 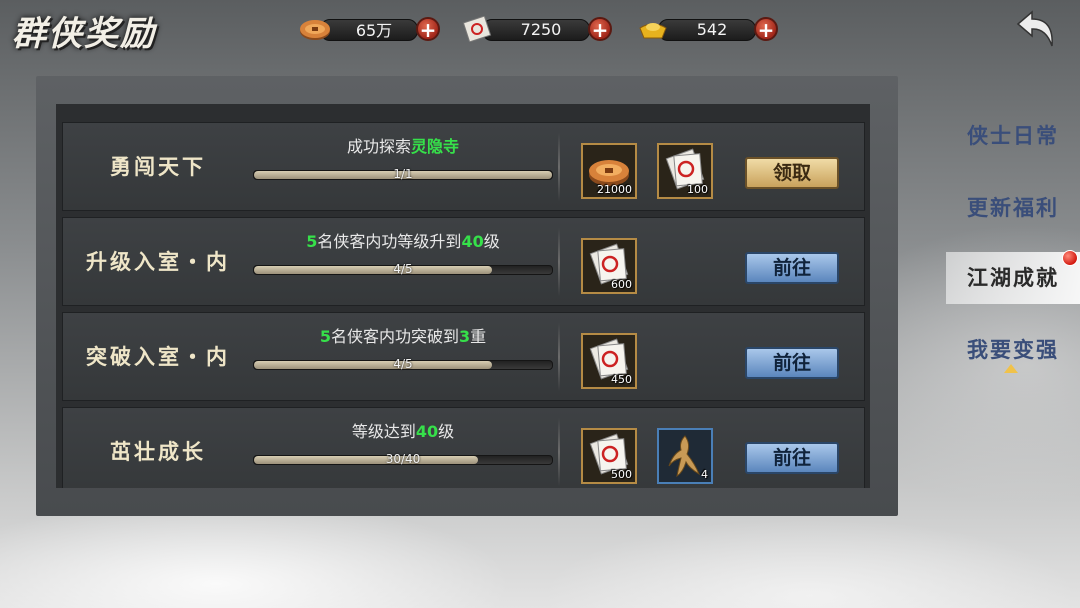 I want to click on task-desc: 成功探索灵隐寺, so click(x=403, y=145).